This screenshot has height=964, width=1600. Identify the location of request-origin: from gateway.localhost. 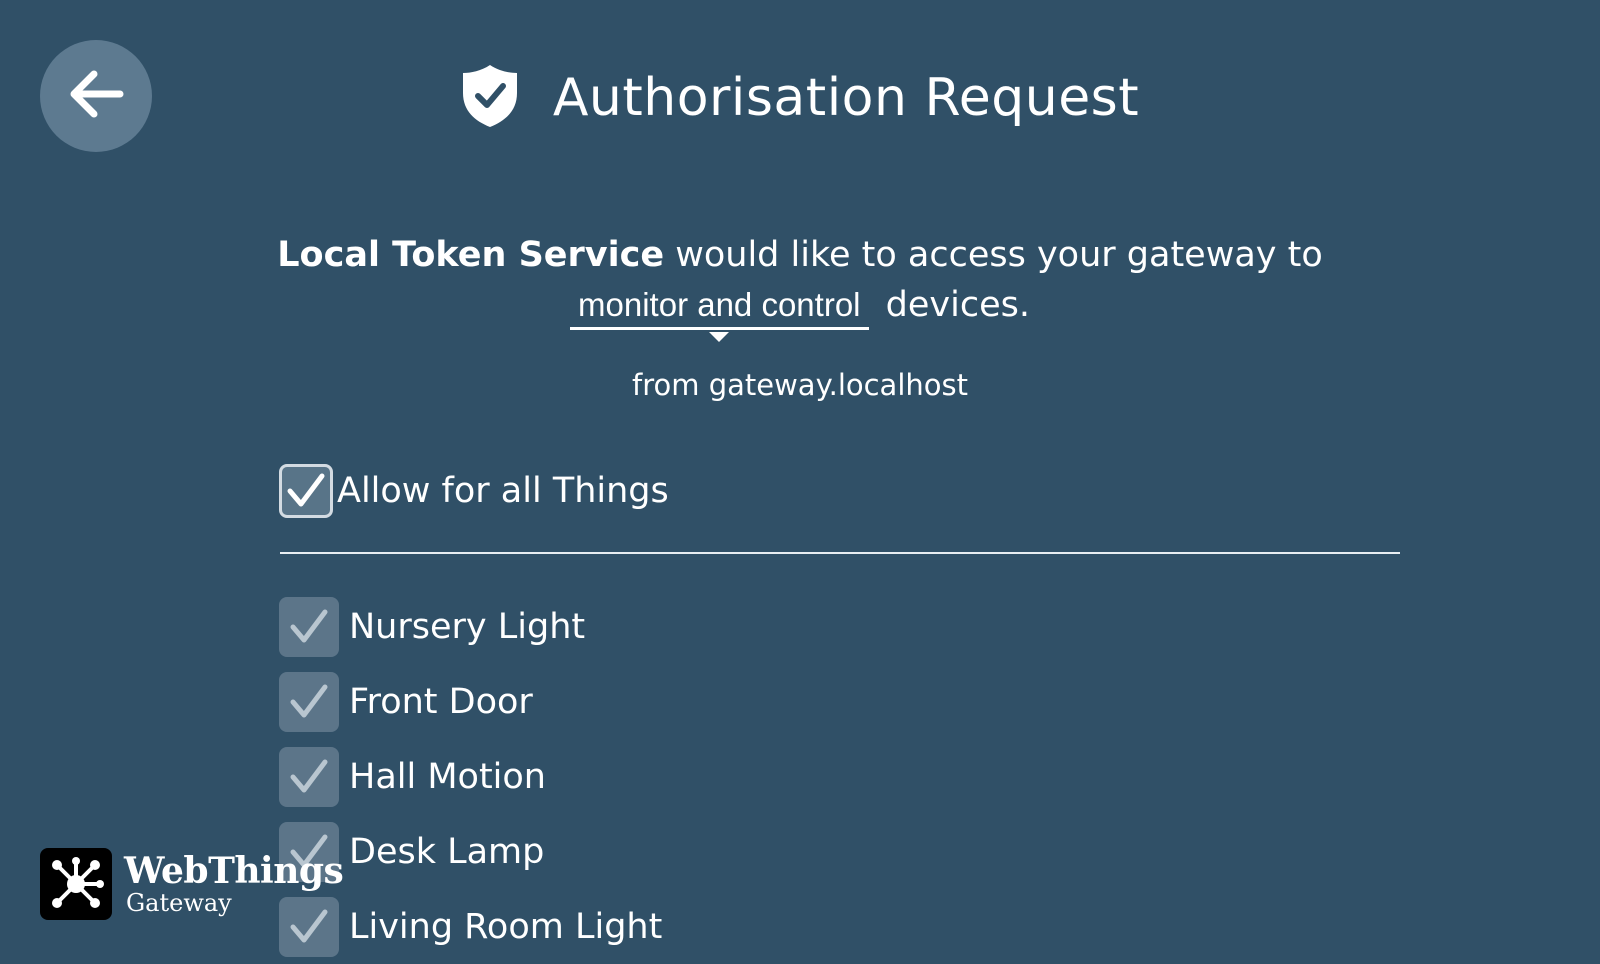
(799, 385).